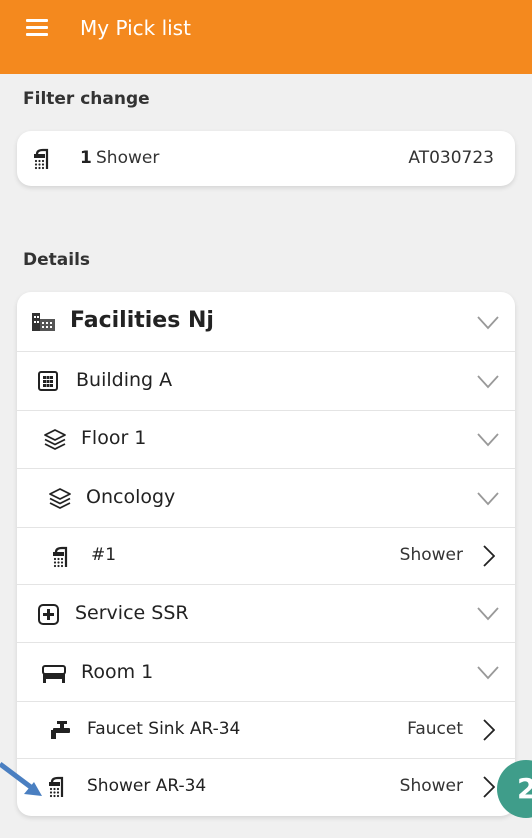 Image resolution: width=532 pixels, height=838 pixels. I want to click on tree-row-label: Shower AR-34, so click(147, 786).